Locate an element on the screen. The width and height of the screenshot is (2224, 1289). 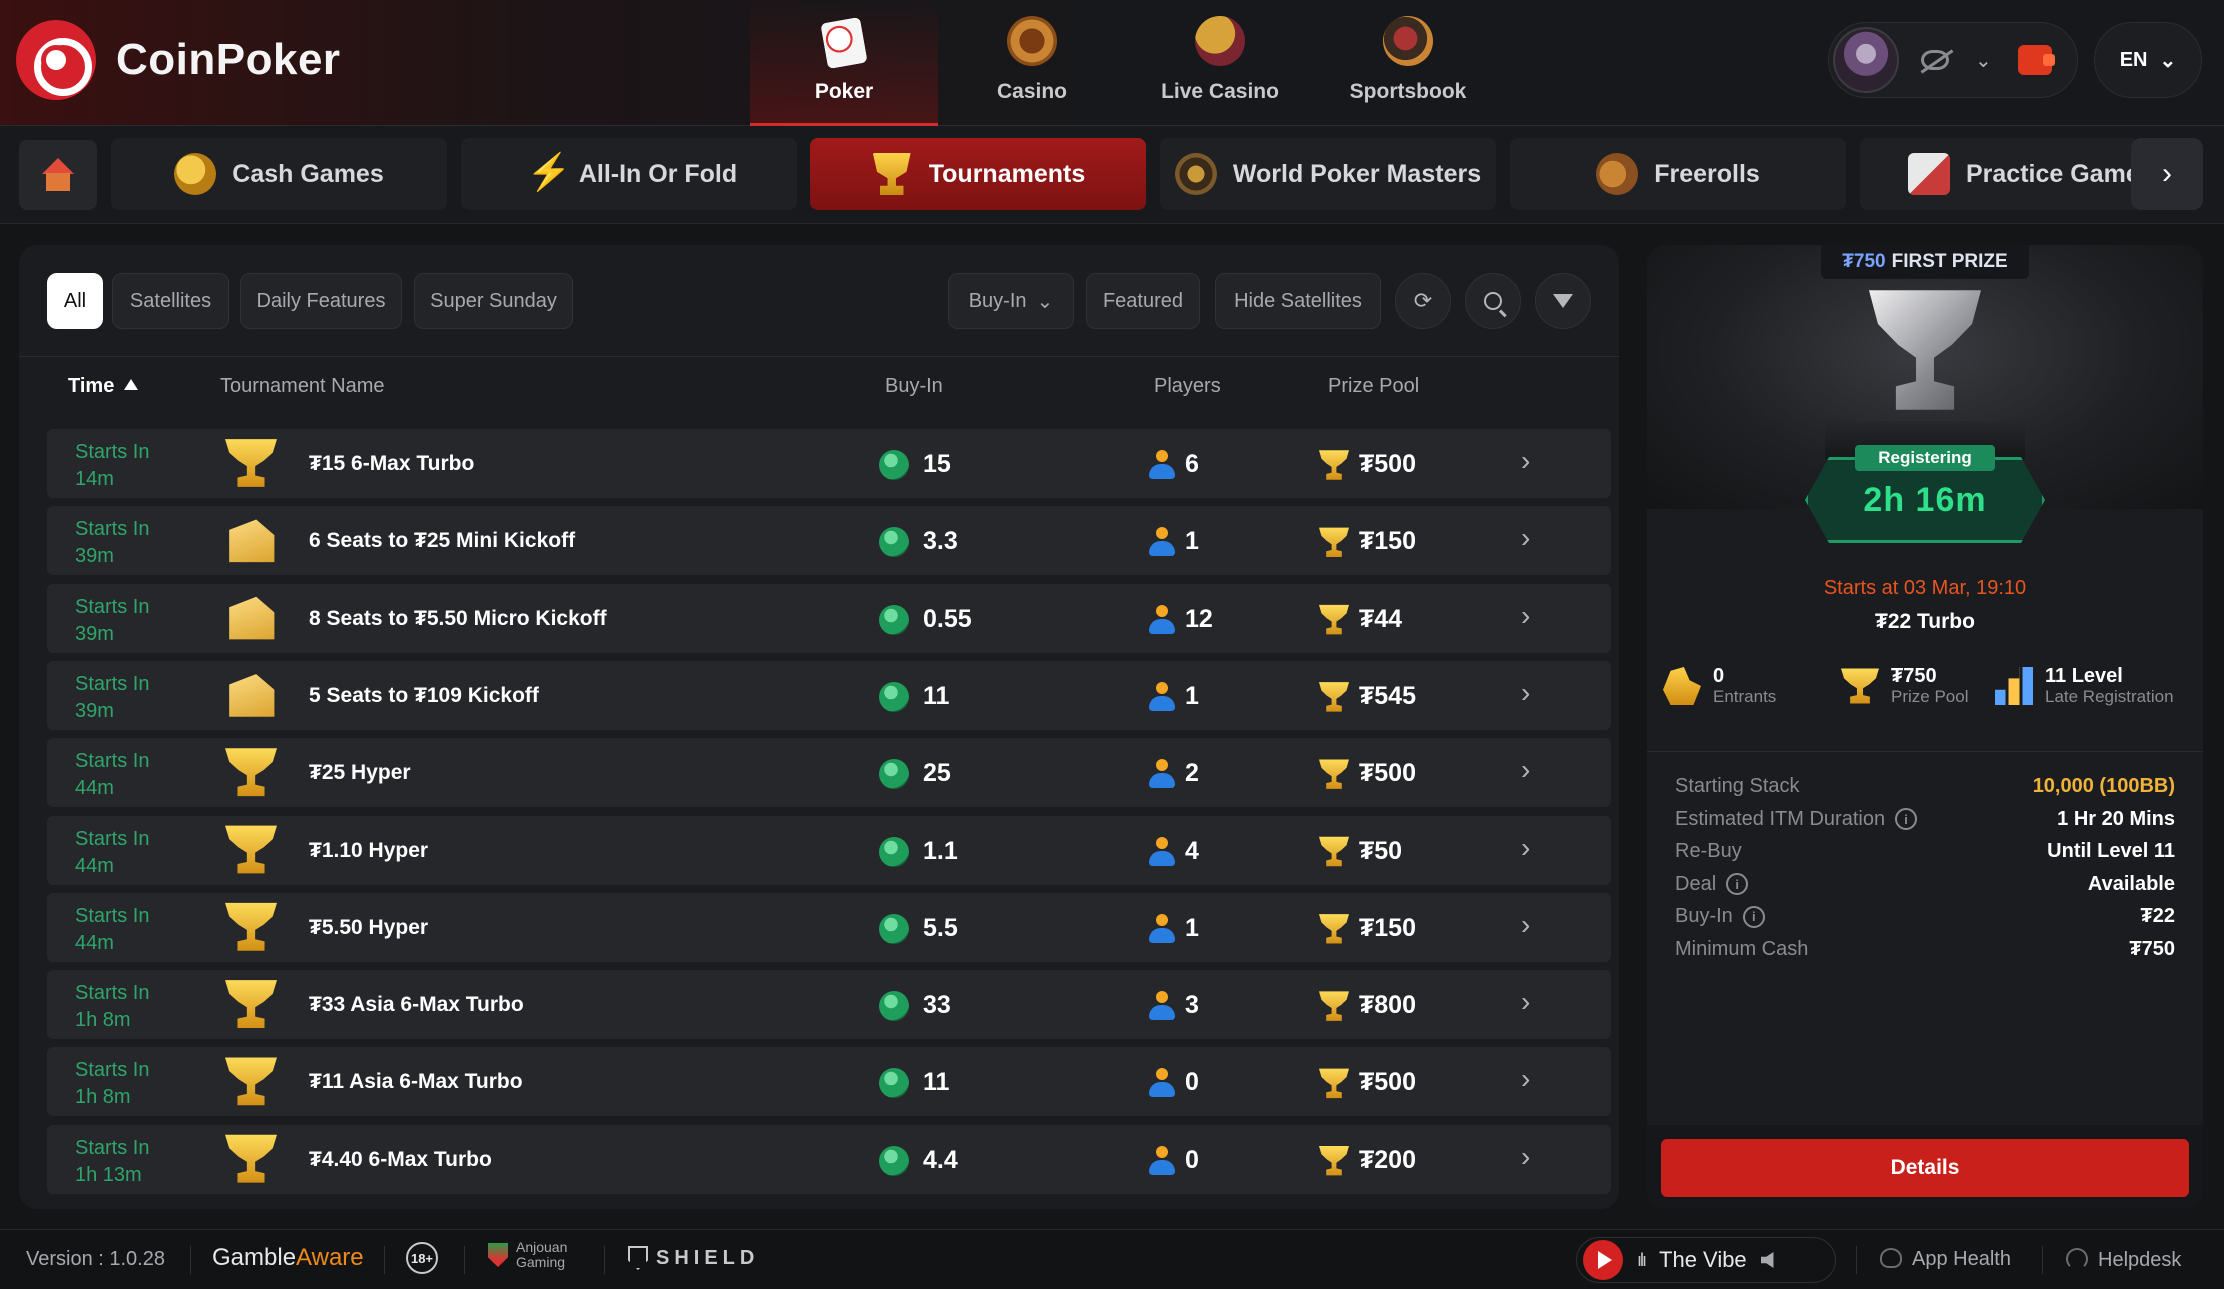
tournament-name: ₮11 Asia 6-Max Turbo is located at coordinates (416, 1082).